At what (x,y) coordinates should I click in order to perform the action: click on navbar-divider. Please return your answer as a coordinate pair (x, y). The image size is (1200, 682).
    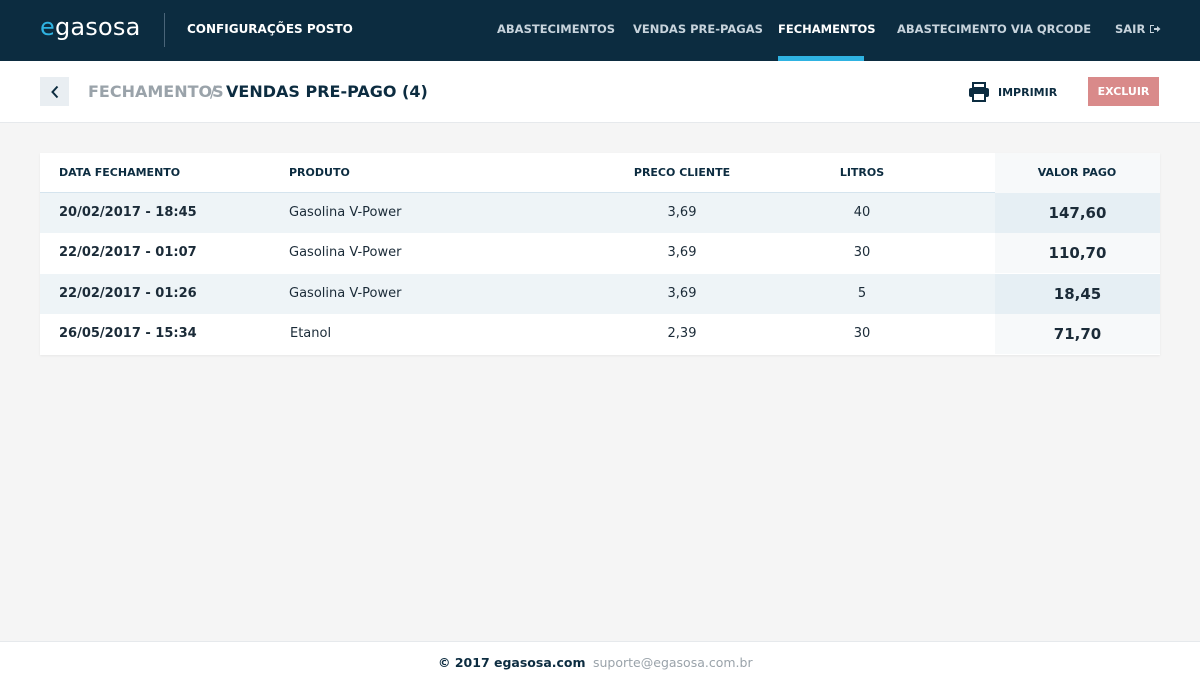
    Looking at the image, I should click on (164, 30).